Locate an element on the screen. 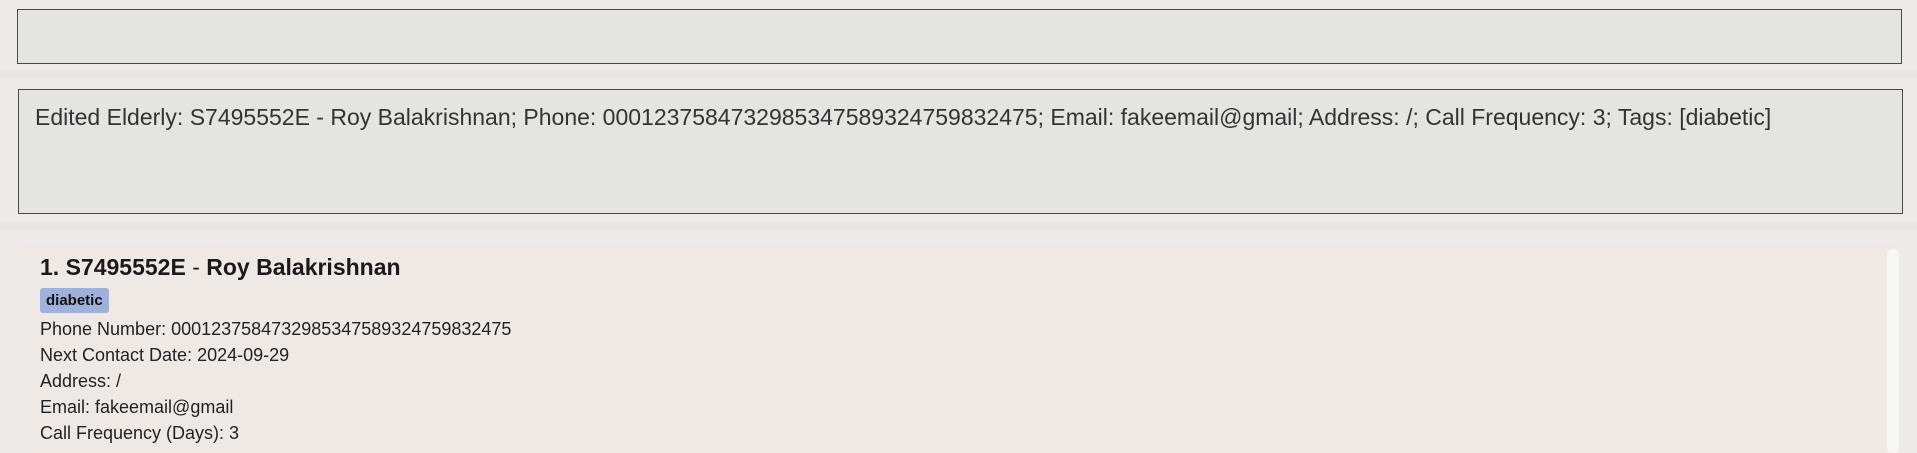 The width and height of the screenshot is (1917, 453). tag-badge: diabetic is located at coordinates (74, 300).